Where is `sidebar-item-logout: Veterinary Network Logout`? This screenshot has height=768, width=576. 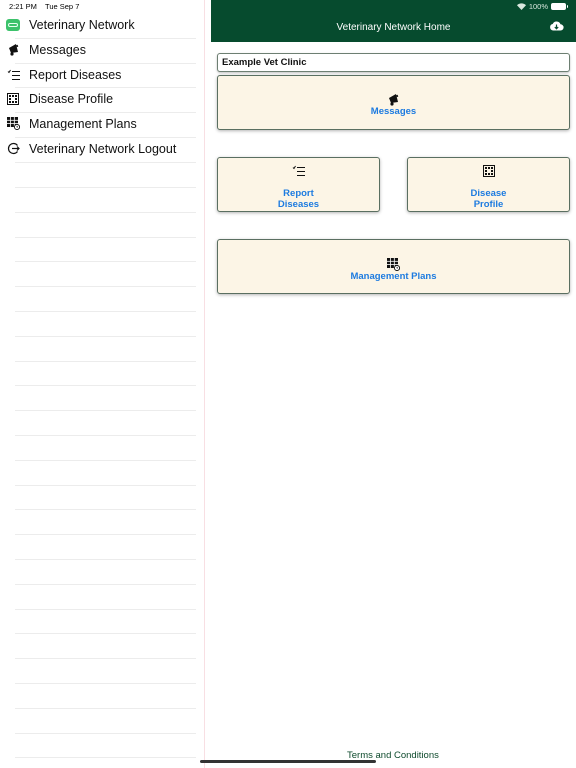
sidebar-item-logout: Veterinary Network Logout is located at coordinates (102, 148).